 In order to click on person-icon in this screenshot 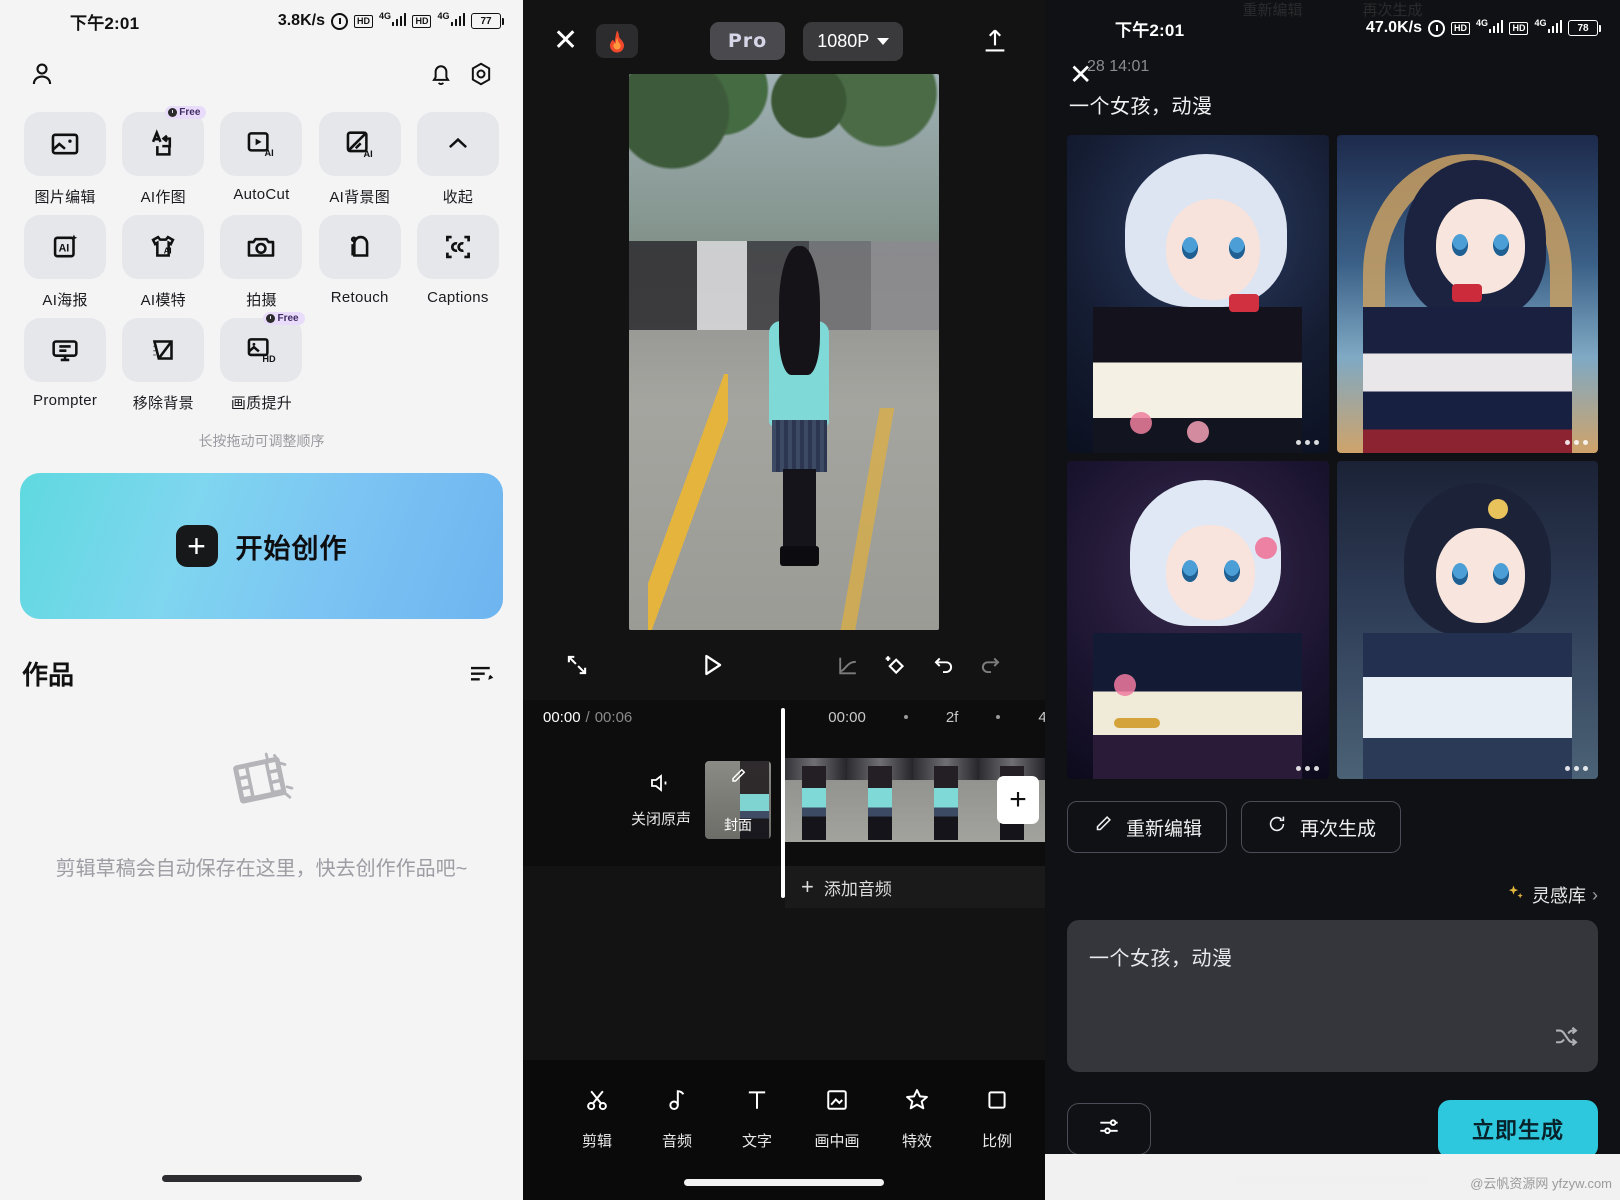, I will do `click(42, 74)`.